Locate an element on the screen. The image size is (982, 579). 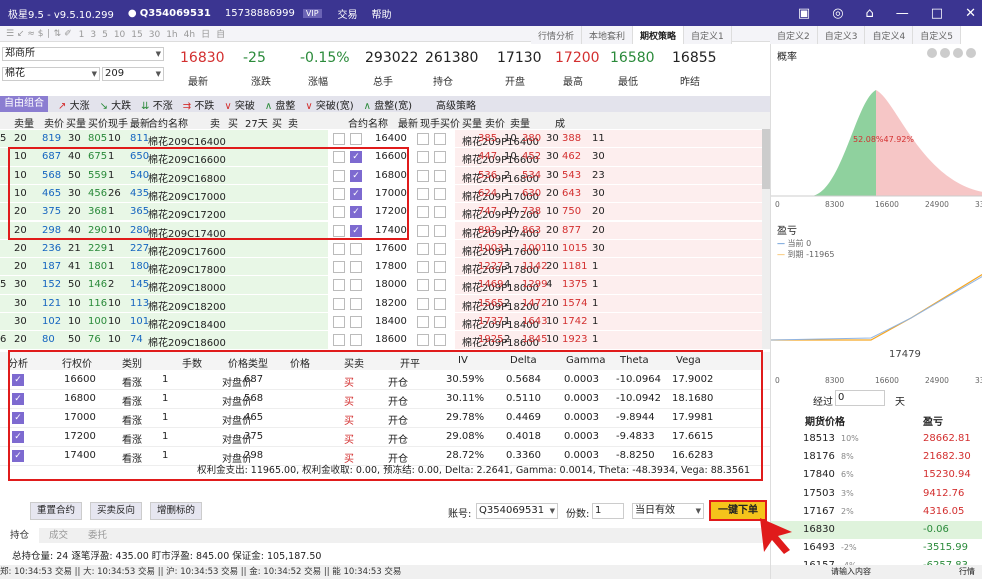
period-5: 30 is located at coordinates (154, 35).